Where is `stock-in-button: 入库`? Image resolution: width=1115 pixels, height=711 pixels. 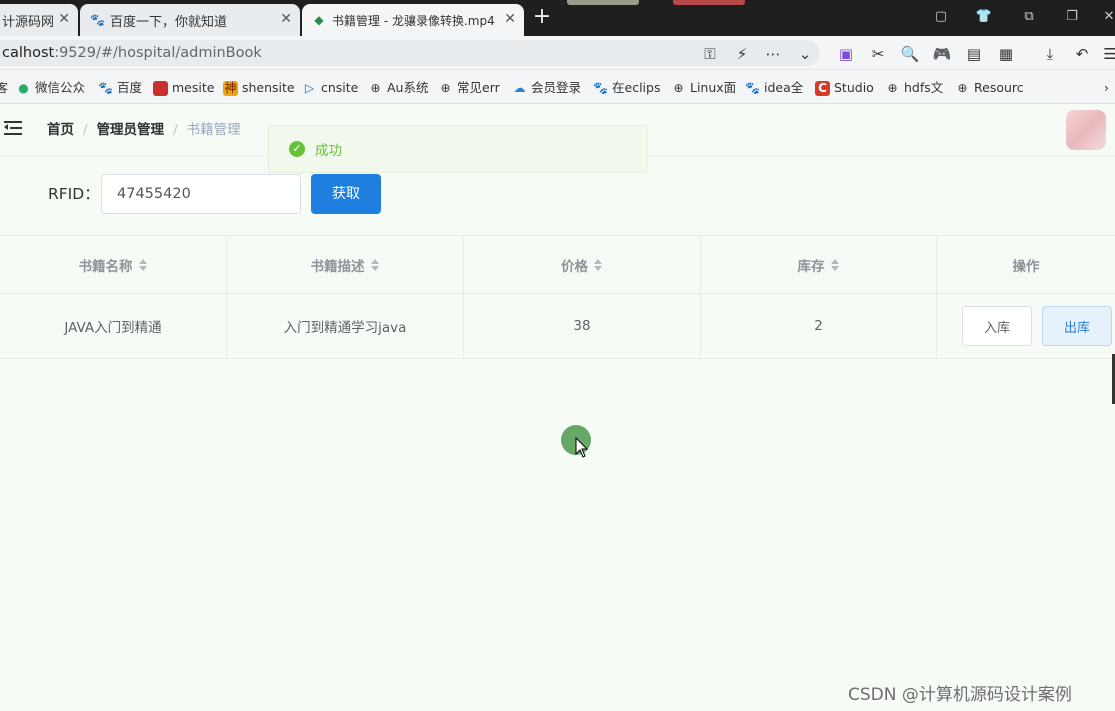 stock-in-button: 入库 is located at coordinates (997, 326).